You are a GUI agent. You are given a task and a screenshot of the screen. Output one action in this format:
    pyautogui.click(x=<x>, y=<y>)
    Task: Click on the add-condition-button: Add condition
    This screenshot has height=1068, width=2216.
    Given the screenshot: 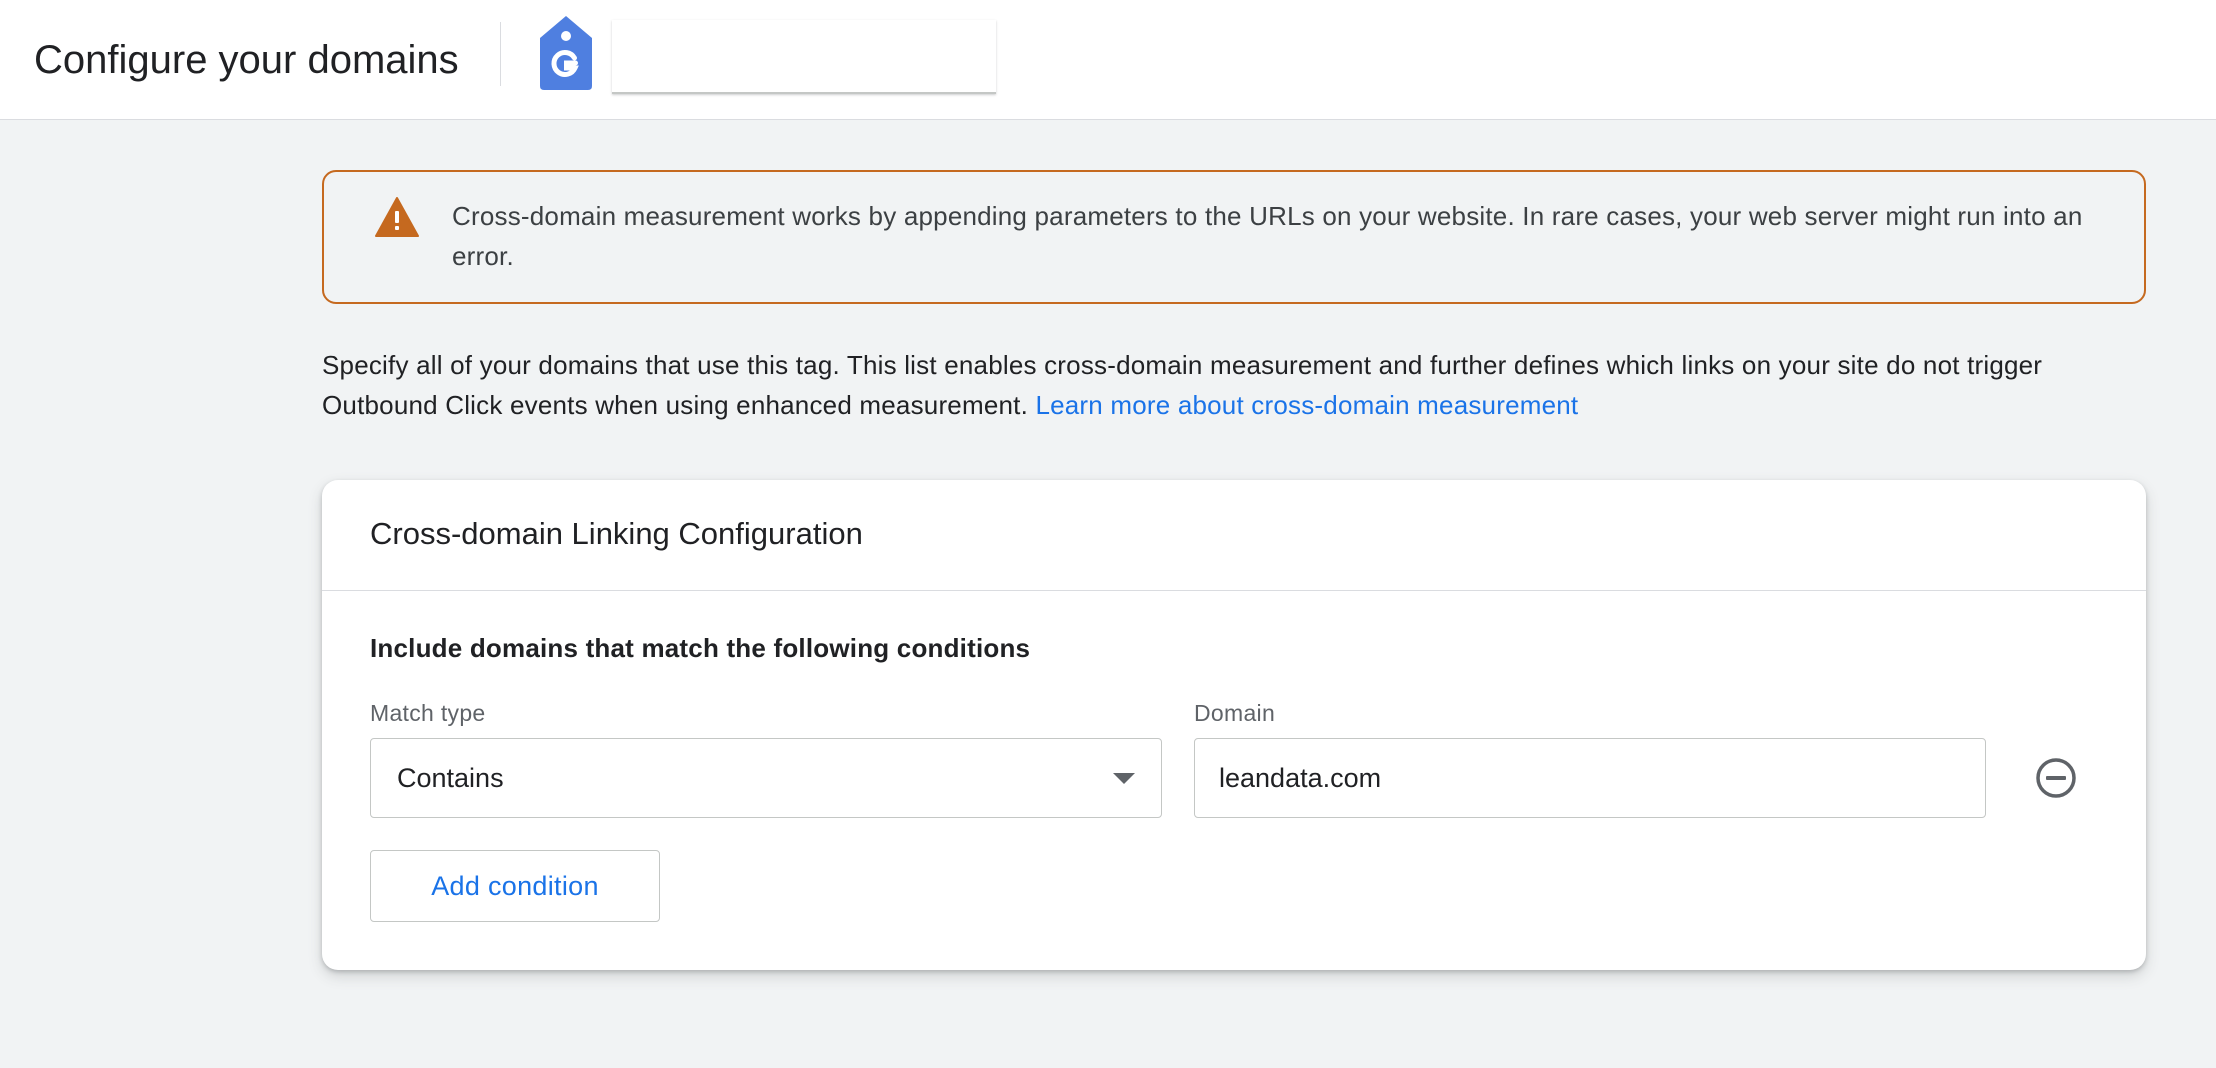 What is the action you would take?
    pyautogui.click(x=515, y=886)
    